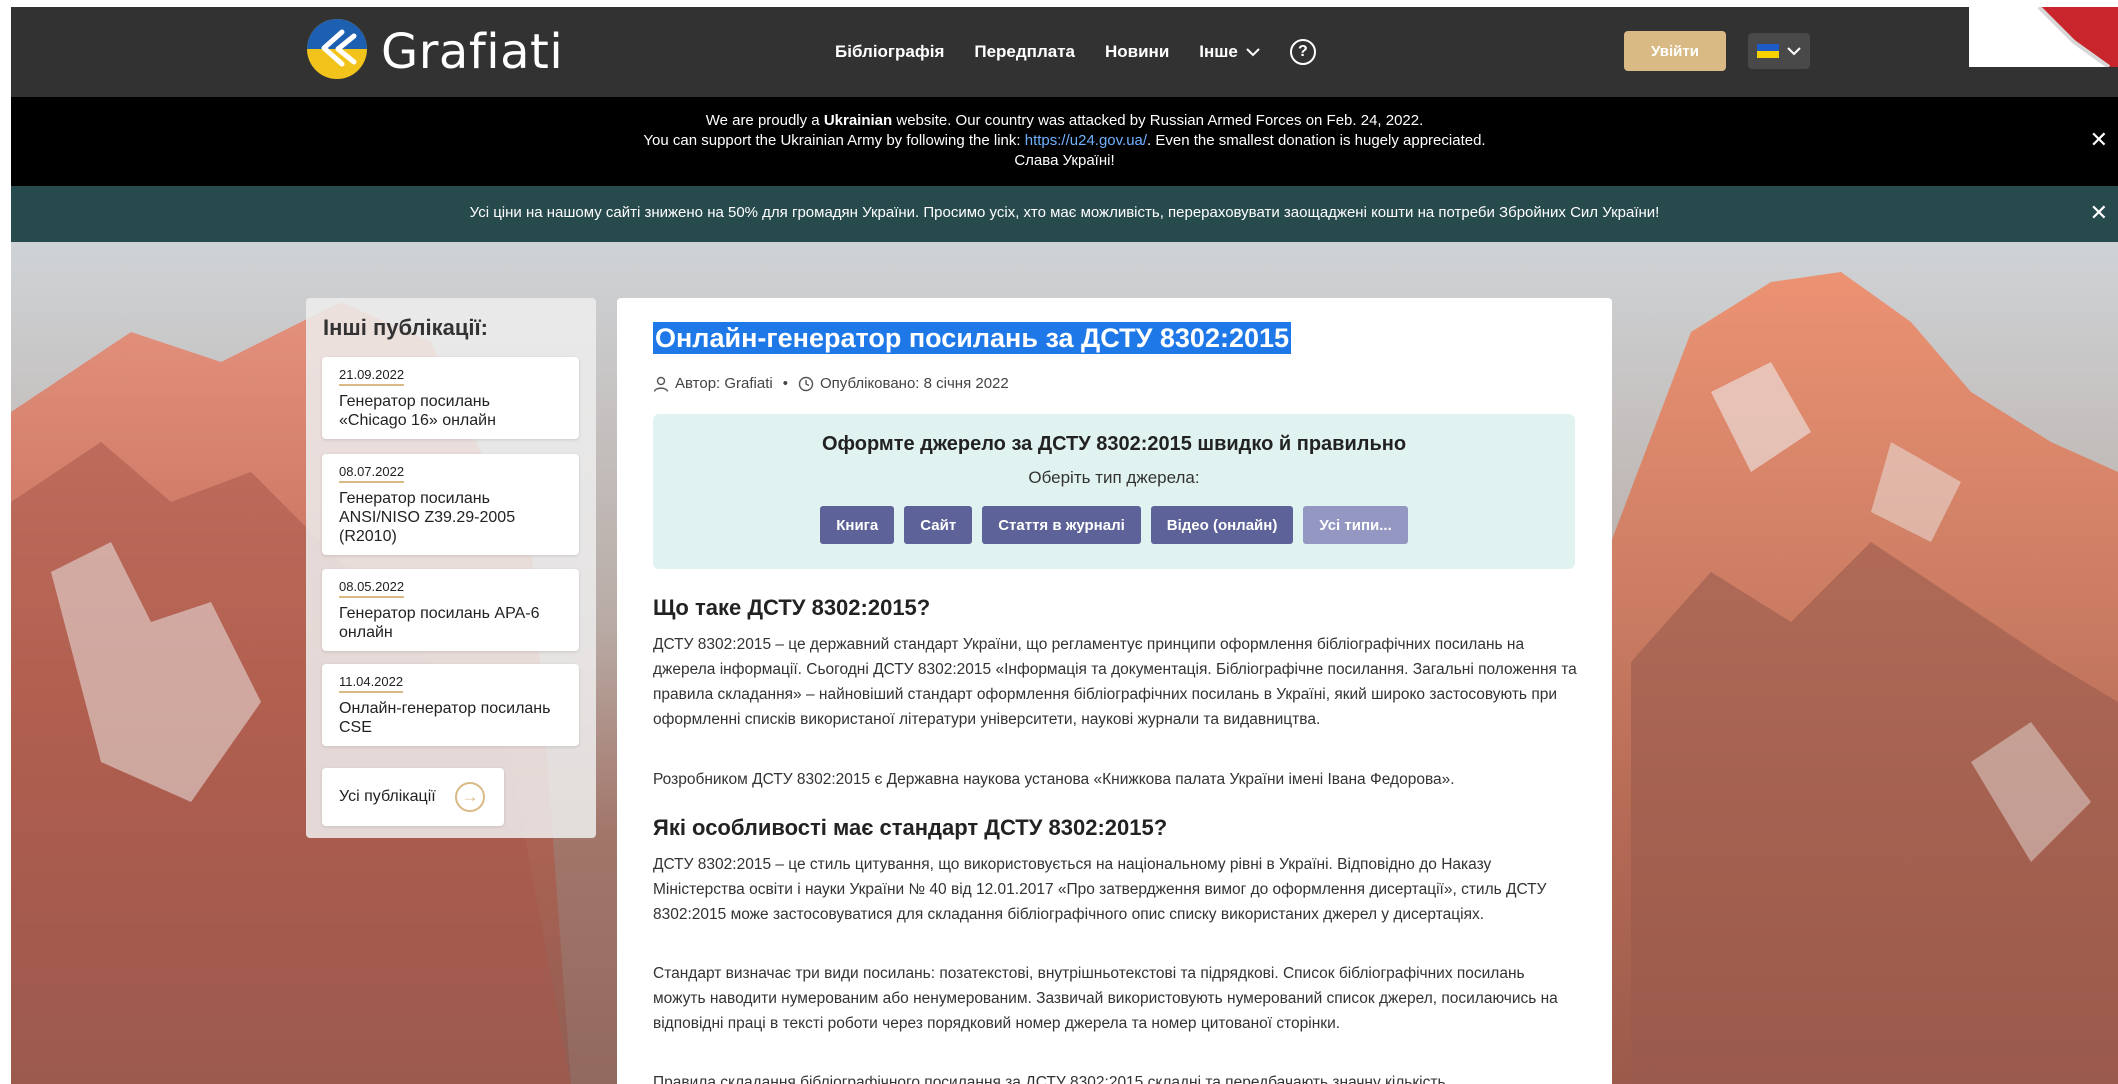 This screenshot has height=1084, width=2118. I want to click on all-publications-button: Усі публікації →, so click(413, 797).